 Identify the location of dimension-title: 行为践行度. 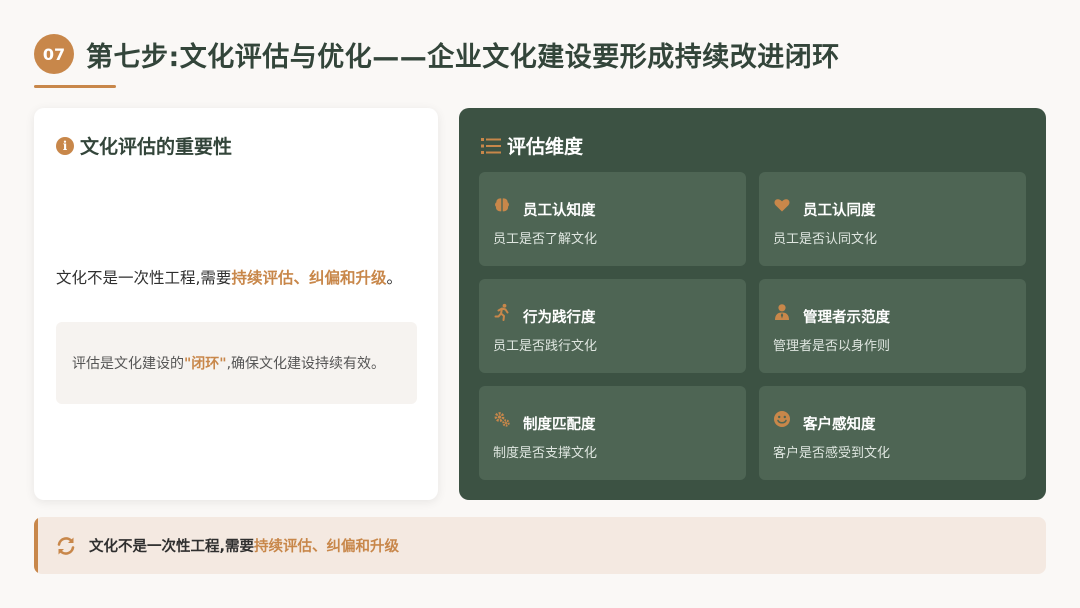
(559, 318).